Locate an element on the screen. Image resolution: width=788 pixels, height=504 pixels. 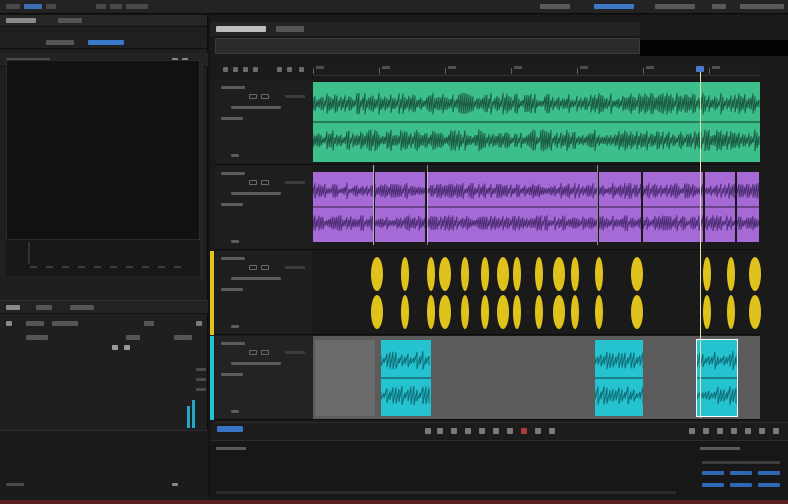
skip-icon is located at coordinates (552, 431).